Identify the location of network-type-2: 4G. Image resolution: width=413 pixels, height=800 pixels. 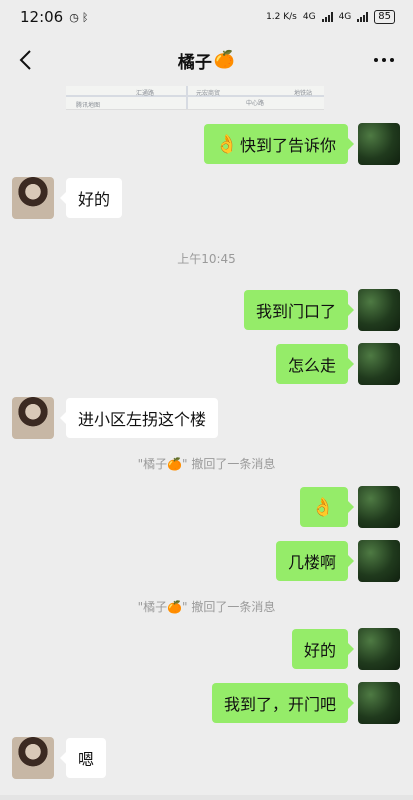
(345, 17).